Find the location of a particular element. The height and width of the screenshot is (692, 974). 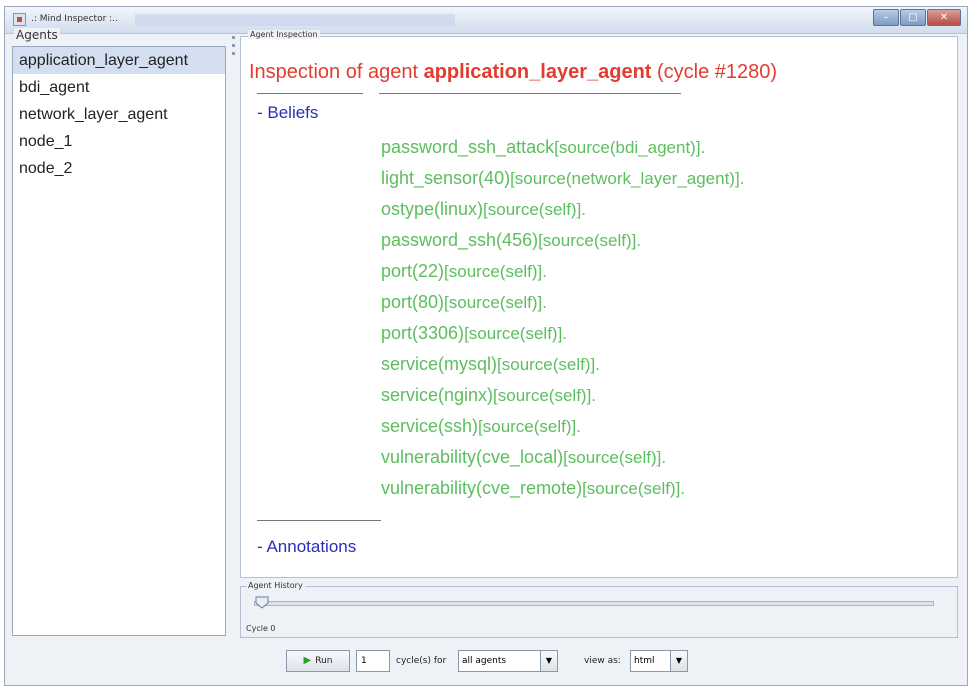

agent-list-item: node_2 is located at coordinates (119, 168).